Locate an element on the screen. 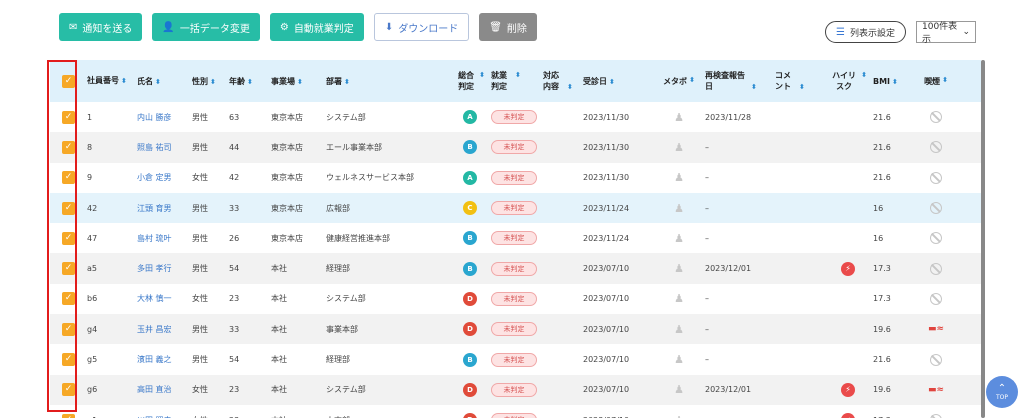  overall-grade-badge: D is located at coordinates (470, 329).